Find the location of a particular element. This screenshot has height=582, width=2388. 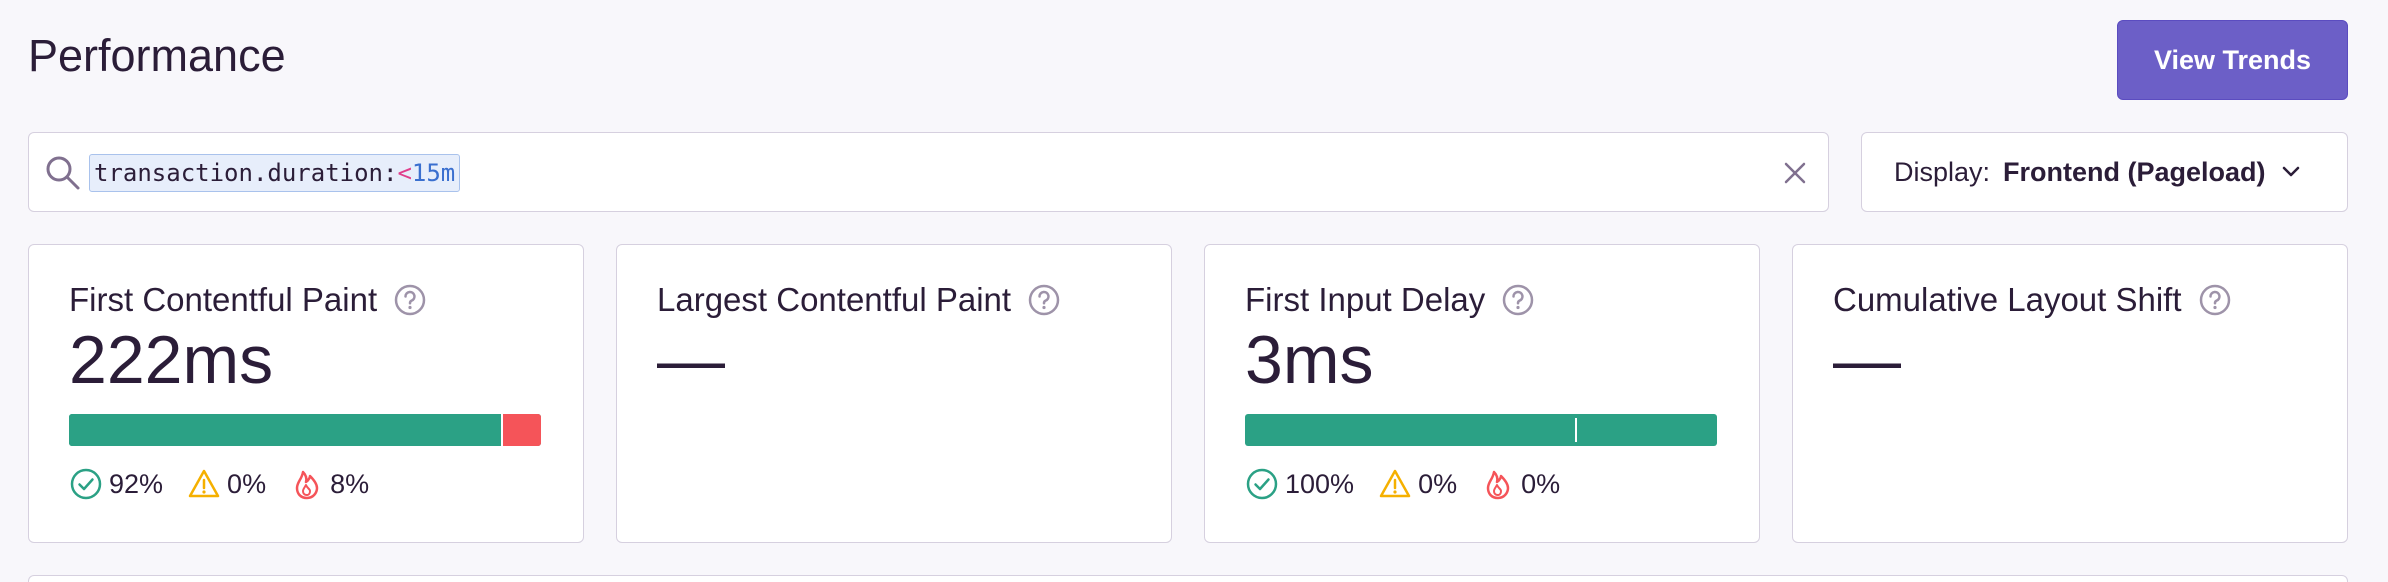

view-trends-button: View Trends is located at coordinates (2232, 60).